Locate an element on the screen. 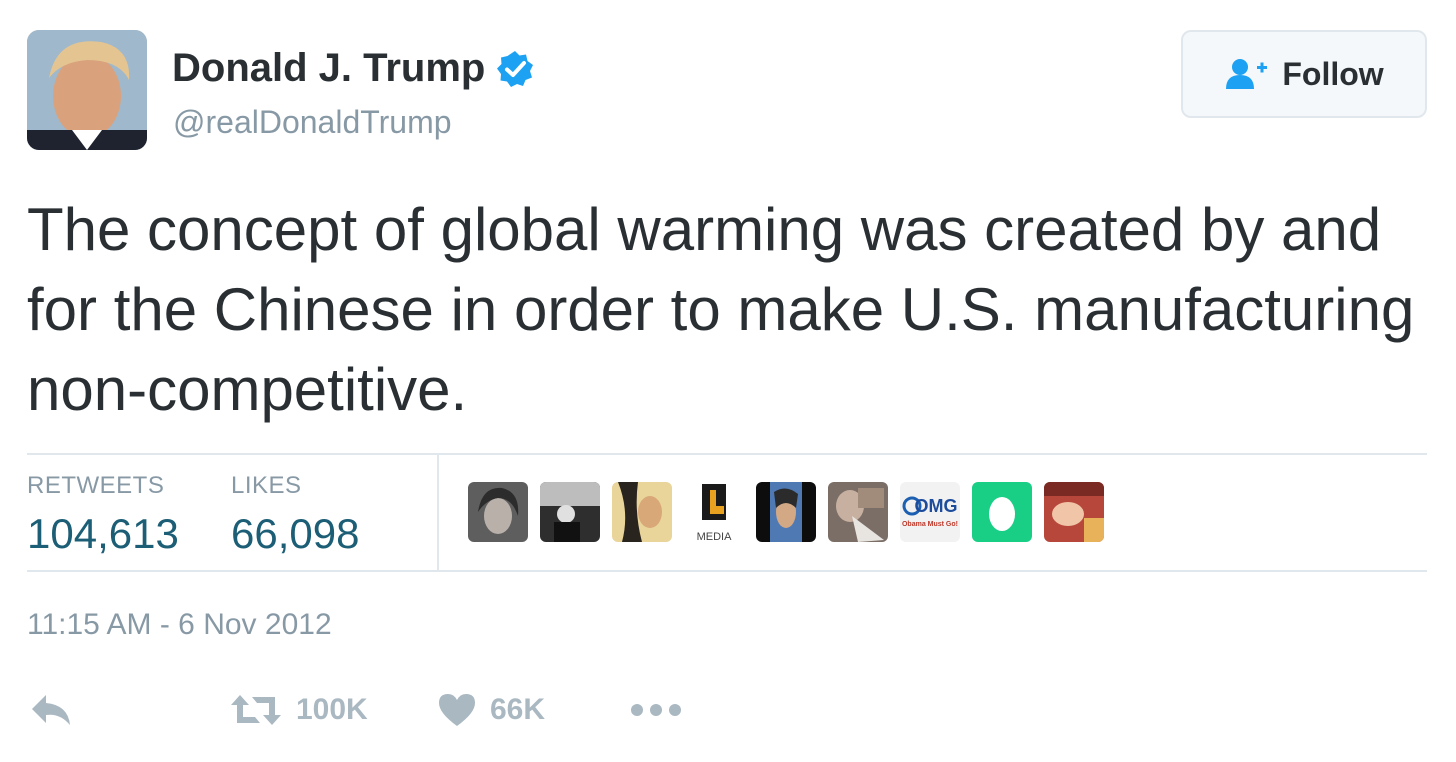 Image resolution: width=1456 pixels, height=762 pixels. divider-top is located at coordinates (727, 454).